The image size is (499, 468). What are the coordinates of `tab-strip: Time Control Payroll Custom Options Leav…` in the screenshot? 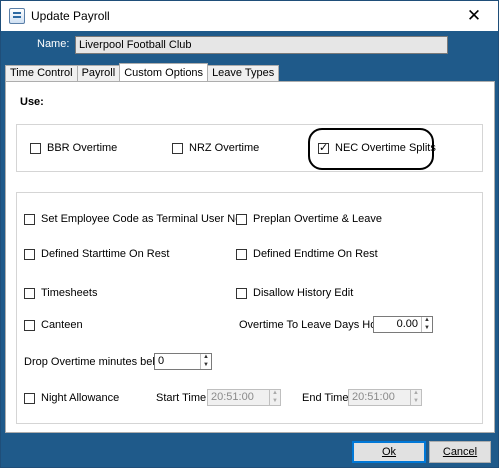 It's located at (142, 72).